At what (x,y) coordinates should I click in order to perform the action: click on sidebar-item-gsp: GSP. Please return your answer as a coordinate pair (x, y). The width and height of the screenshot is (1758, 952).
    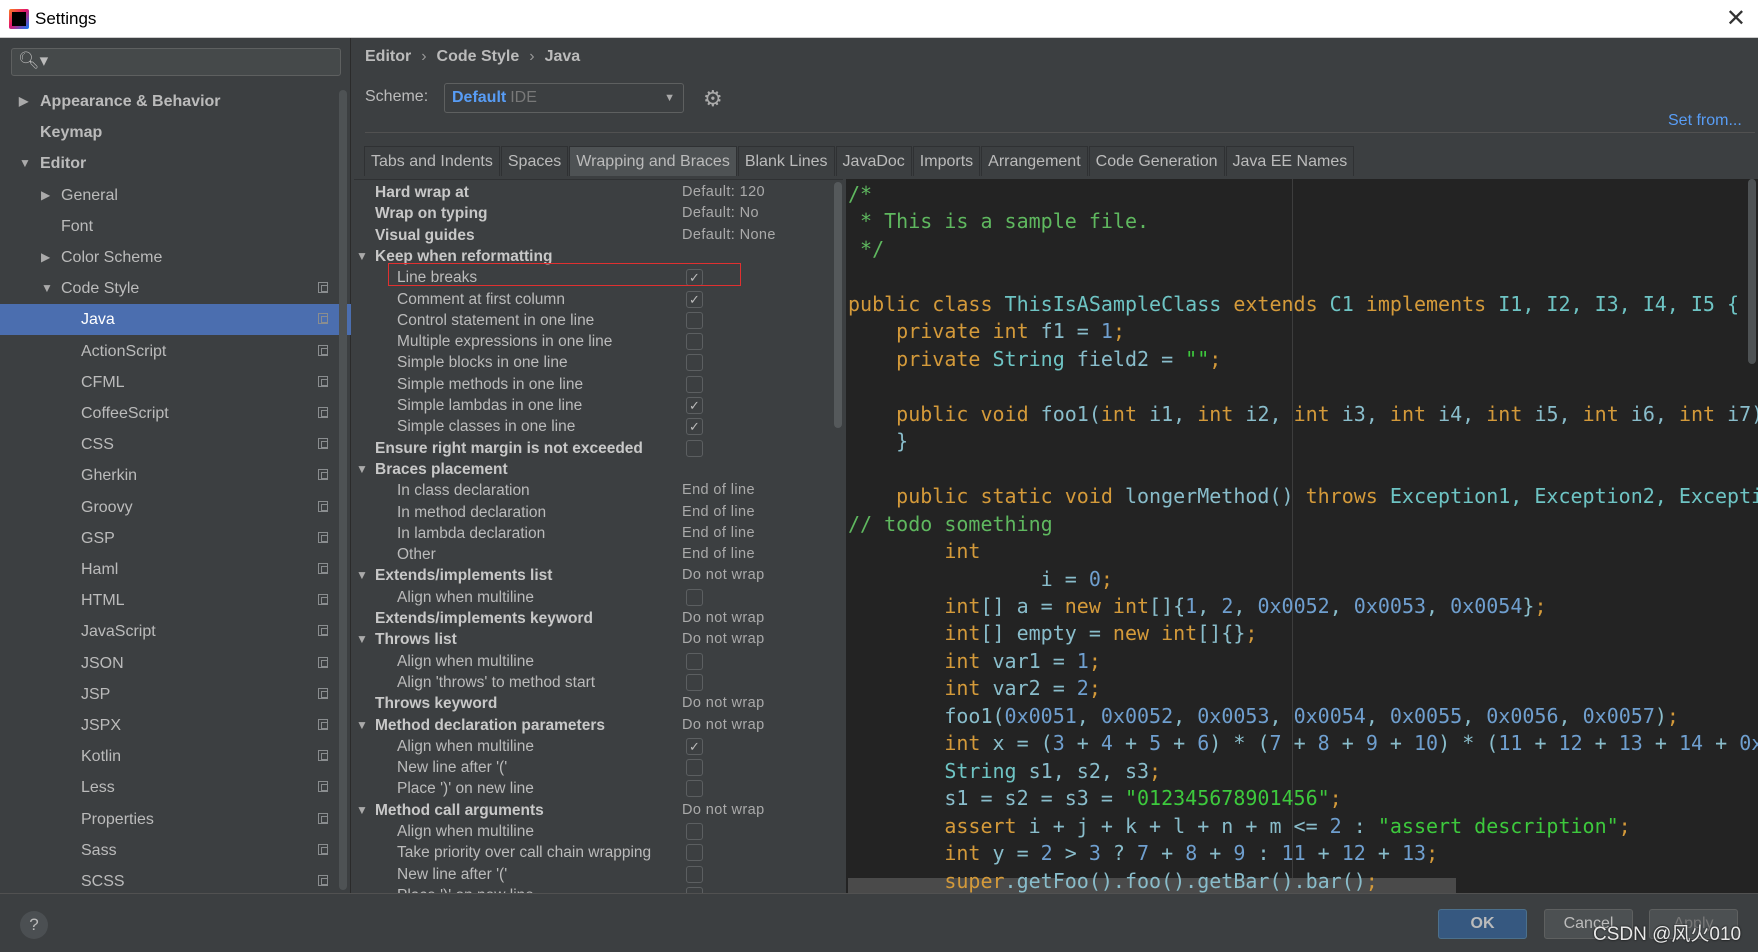
    Looking at the image, I should click on (170, 538).